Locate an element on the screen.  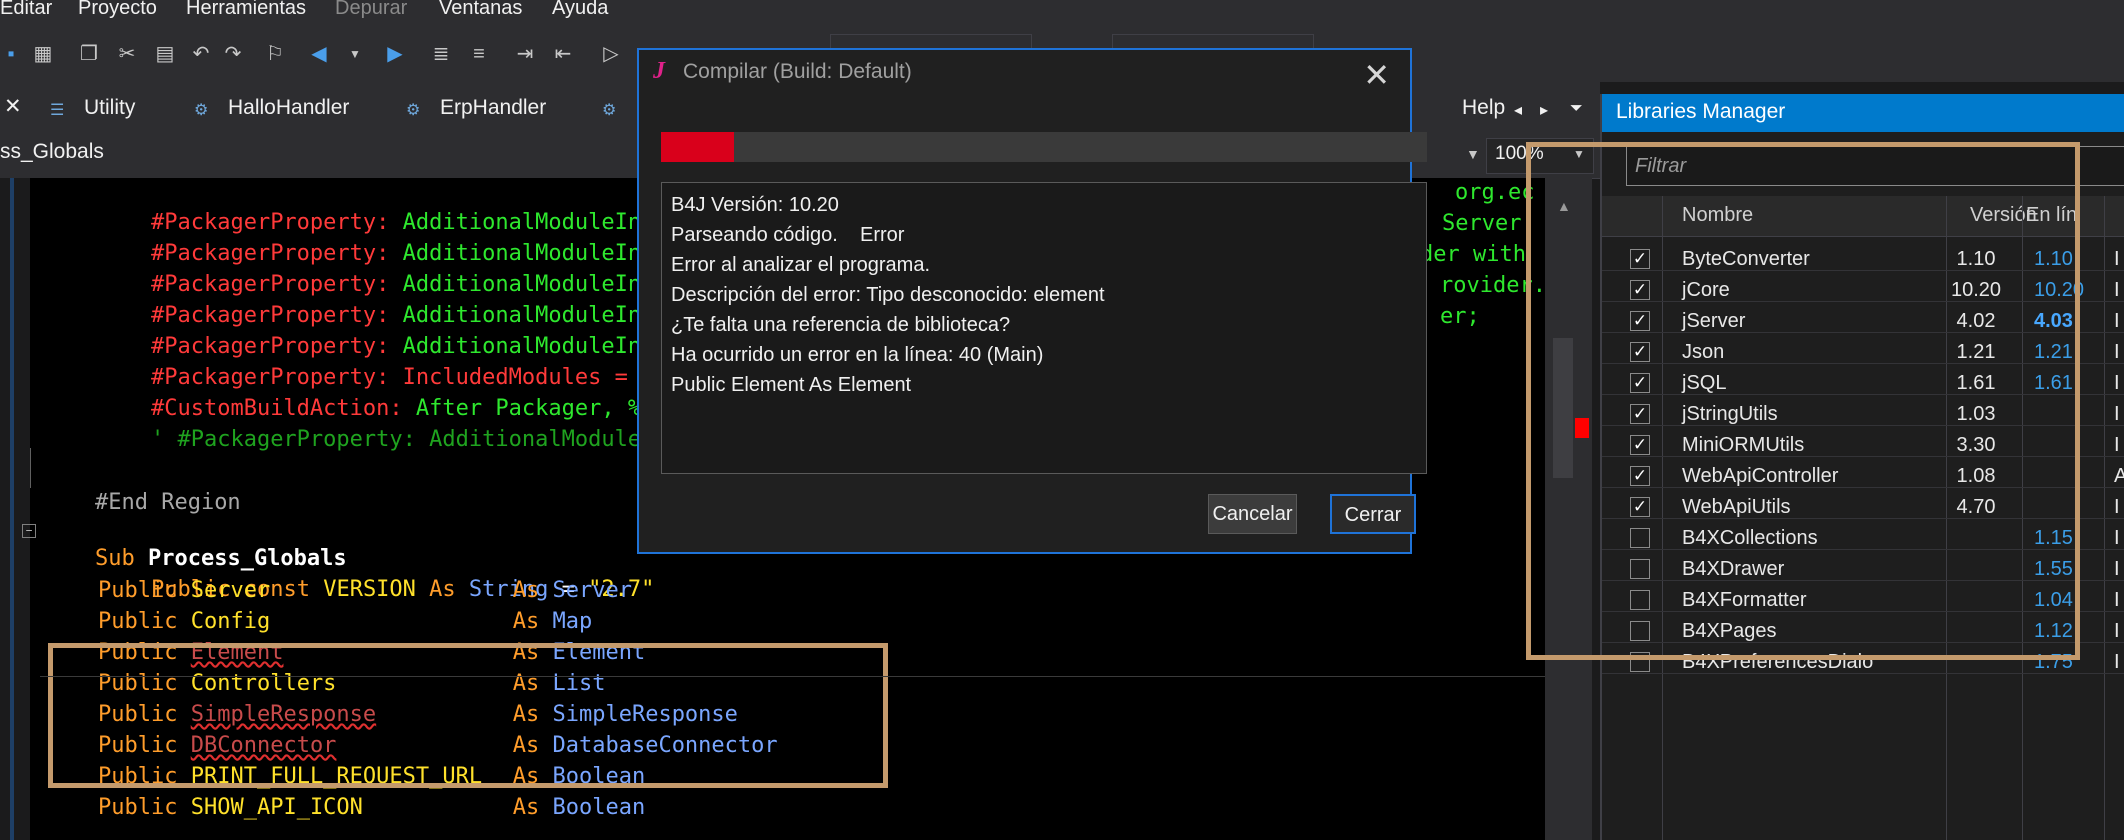
module-selector: ss_Globals is located at coordinates (52, 152).